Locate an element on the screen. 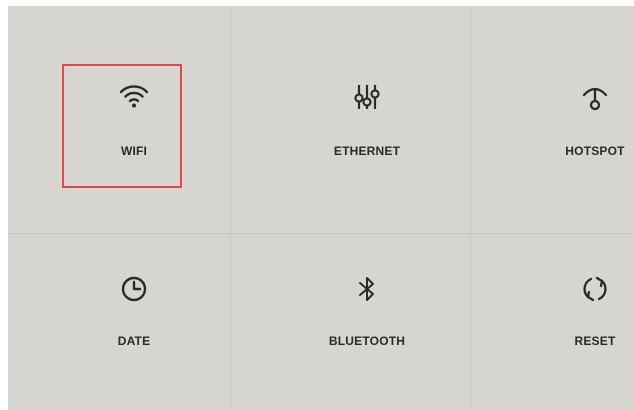 The image size is (634, 410). ethernet-tile: ETHERNET is located at coordinates (367, 120).